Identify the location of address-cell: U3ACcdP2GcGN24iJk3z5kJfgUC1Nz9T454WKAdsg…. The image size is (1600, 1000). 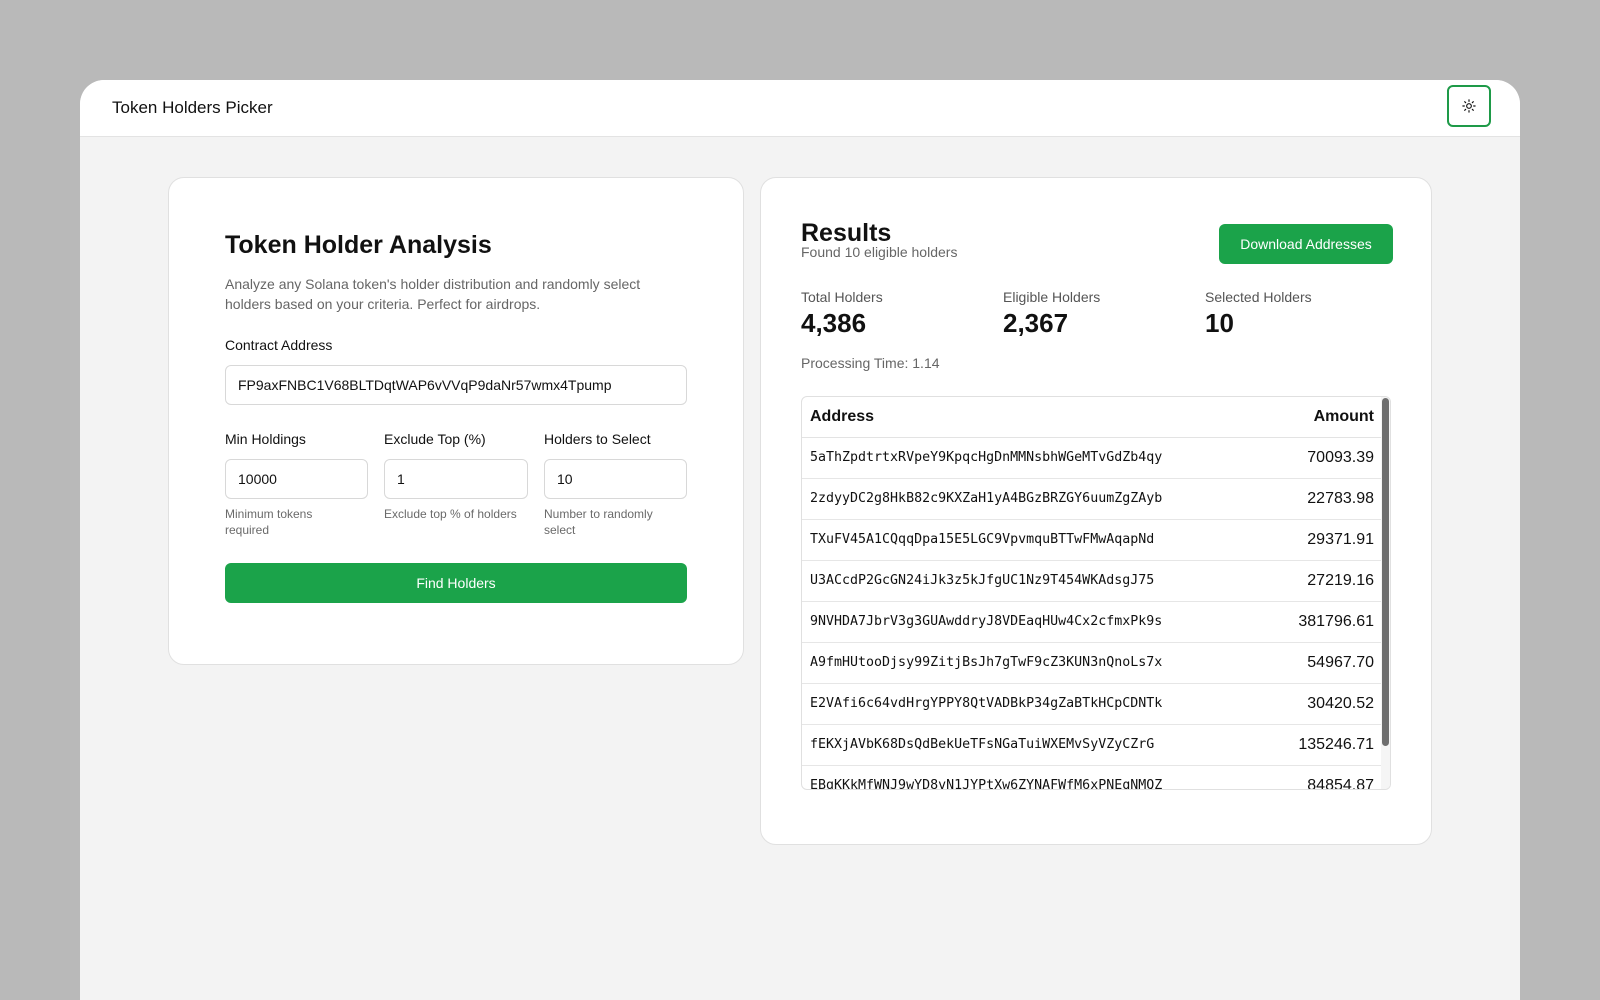
(982, 580).